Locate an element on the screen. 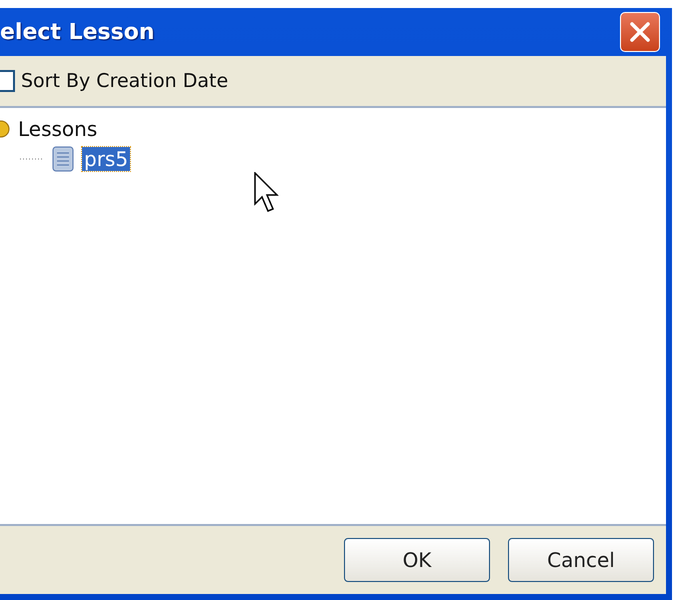 The width and height of the screenshot is (679, 600). sort-checkbox is located at coordinates (7, 81).